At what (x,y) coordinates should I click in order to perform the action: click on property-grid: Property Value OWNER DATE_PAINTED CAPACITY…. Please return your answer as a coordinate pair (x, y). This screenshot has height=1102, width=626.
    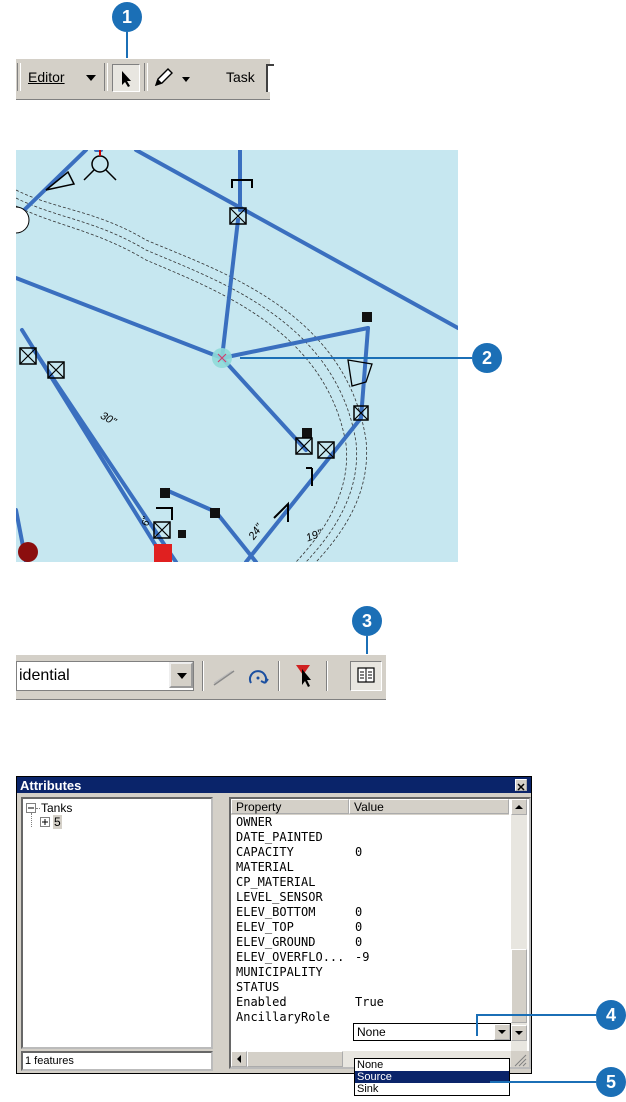
    Looking at the image, I should click on (380, 933).